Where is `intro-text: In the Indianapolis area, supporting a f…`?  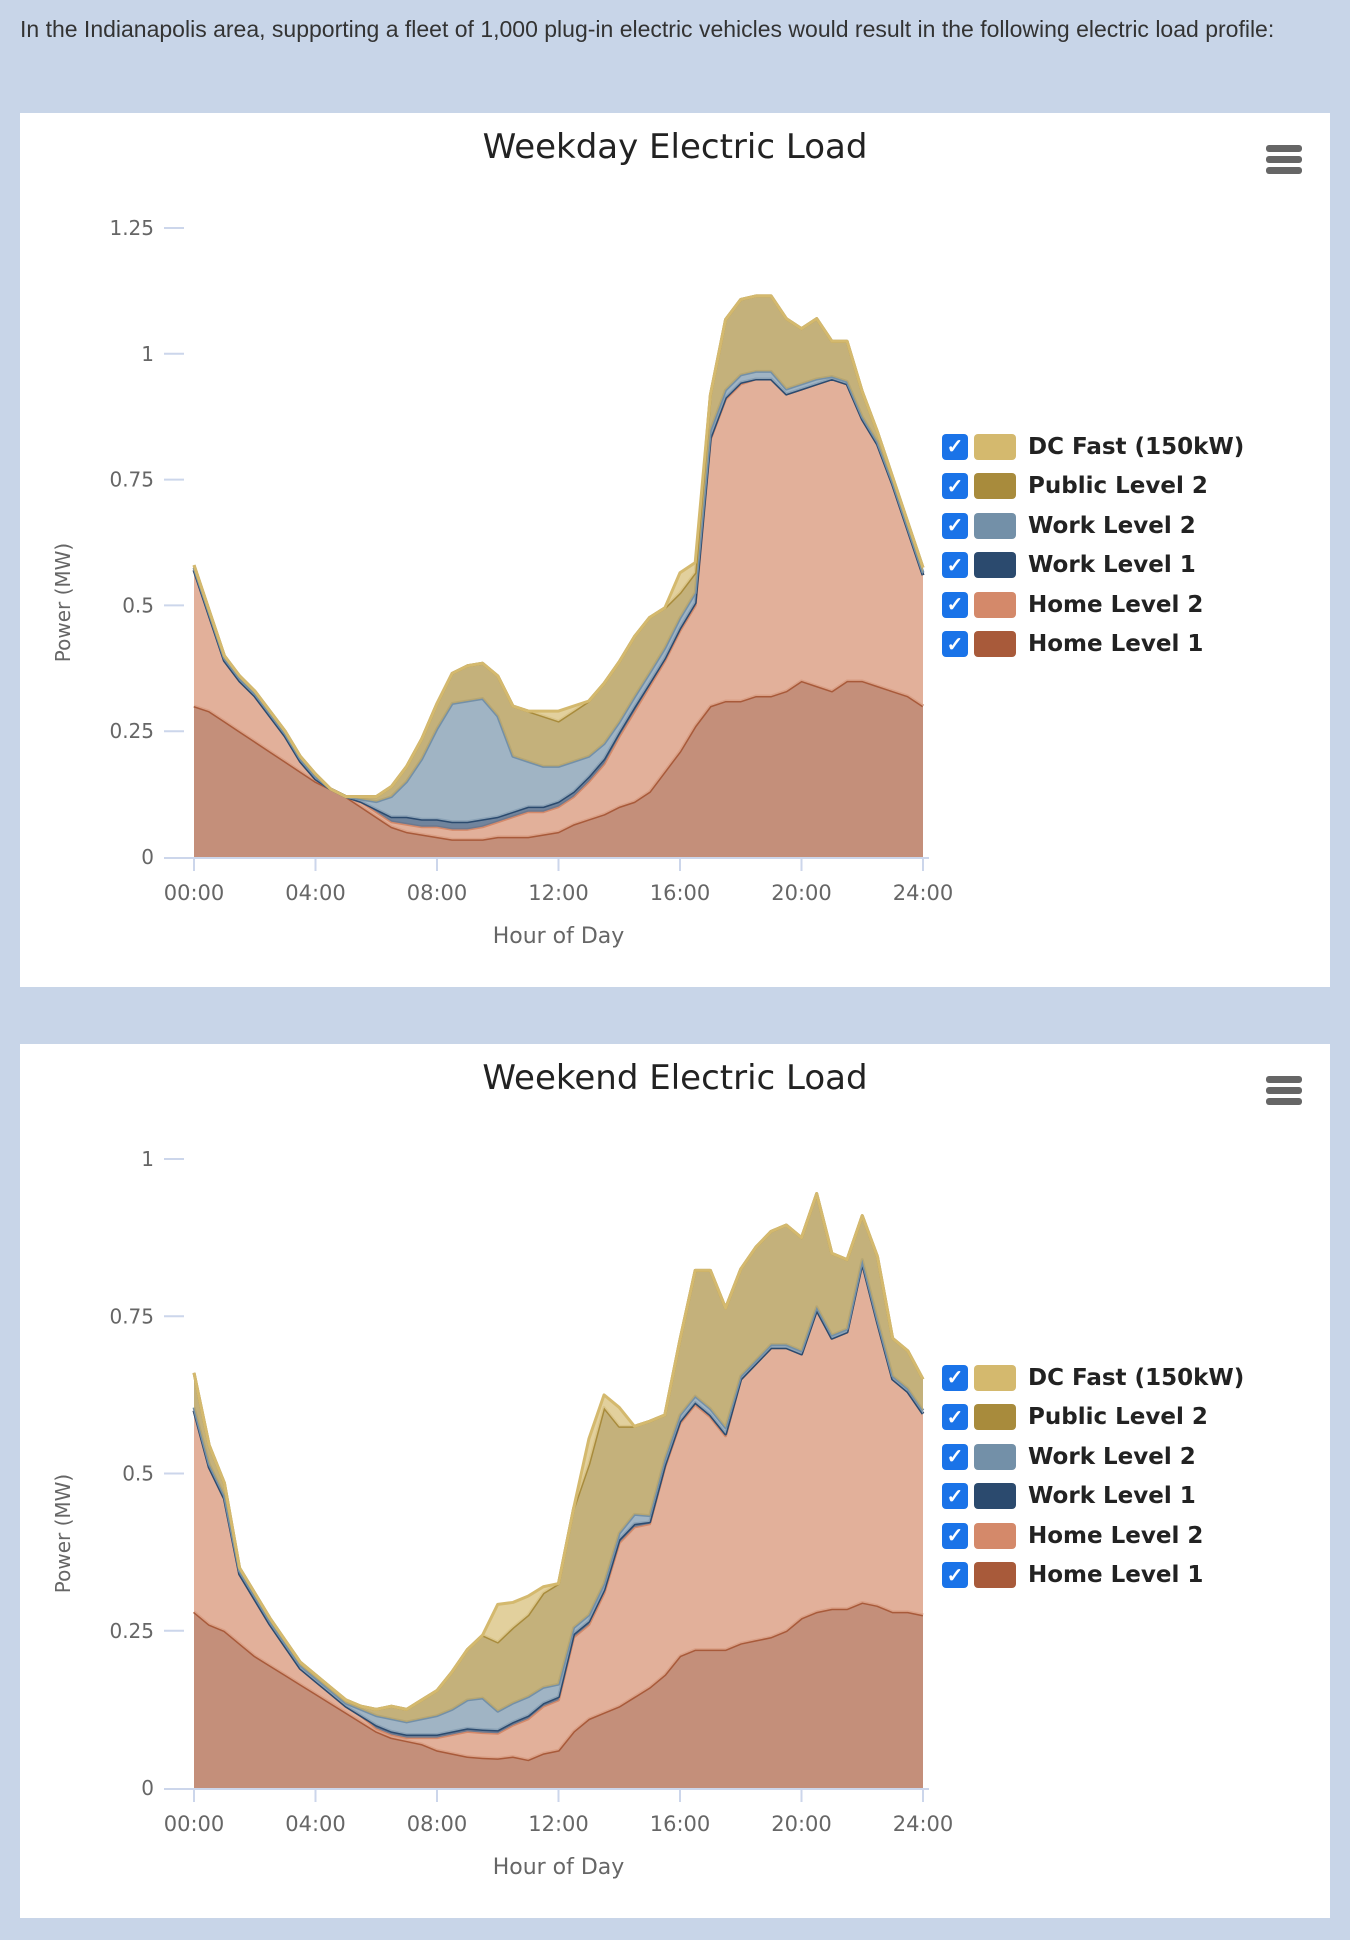 intro-text: In the Indianapolis area, supporting a f… is located at coordinates (647, 29).